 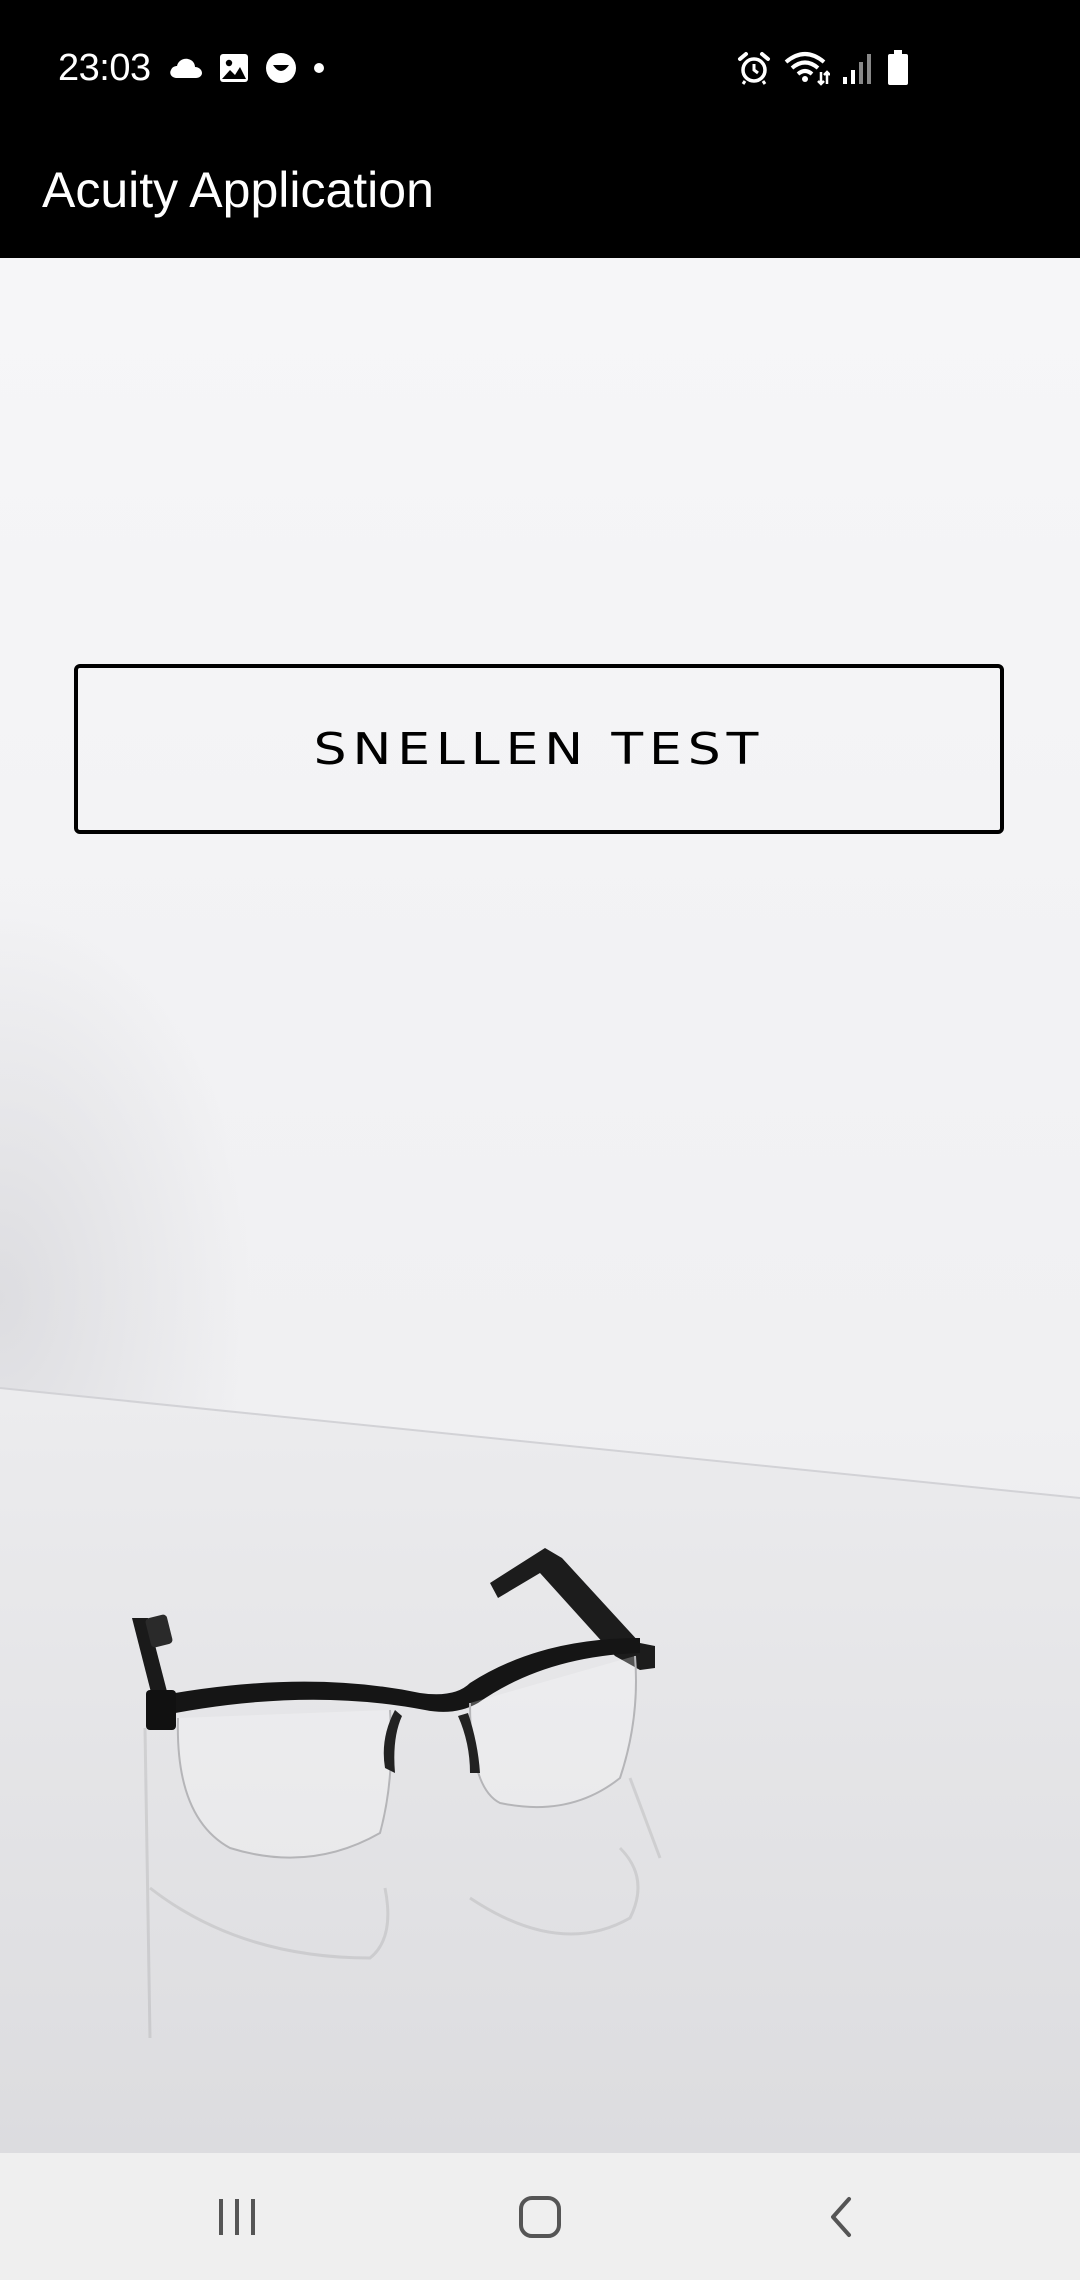 I want to click on dot-icon, so click(x=319, y=68).